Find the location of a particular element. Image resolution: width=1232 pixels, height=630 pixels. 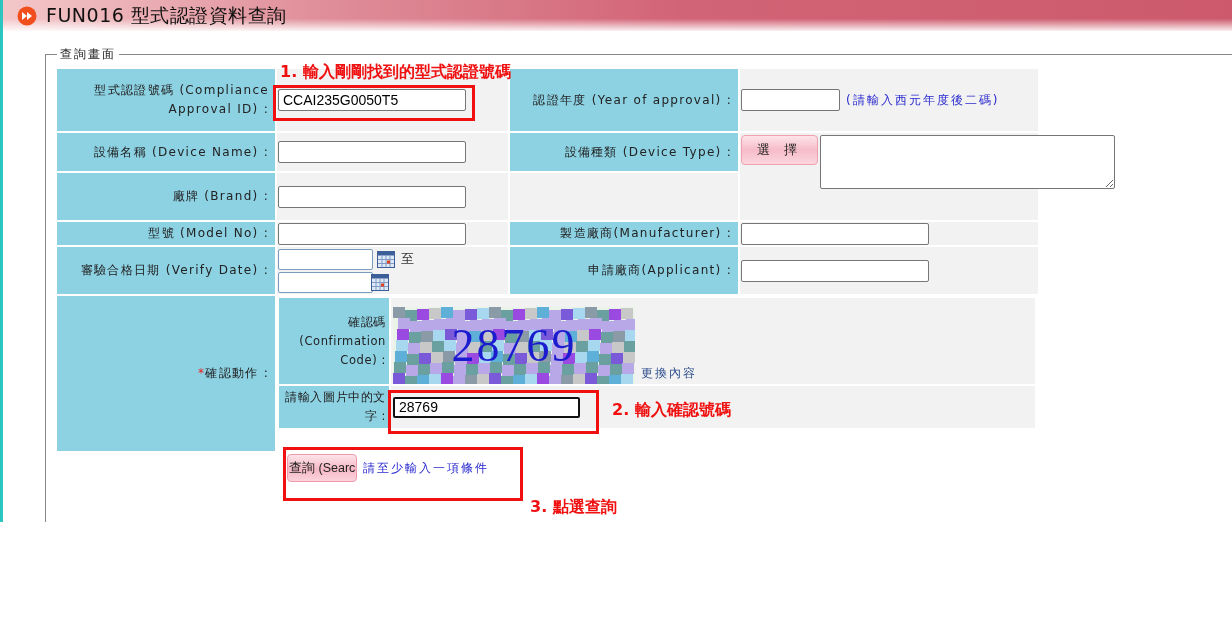

page-title: FUN016 型式認證資料查詢 is located at coordinates (166, 15).